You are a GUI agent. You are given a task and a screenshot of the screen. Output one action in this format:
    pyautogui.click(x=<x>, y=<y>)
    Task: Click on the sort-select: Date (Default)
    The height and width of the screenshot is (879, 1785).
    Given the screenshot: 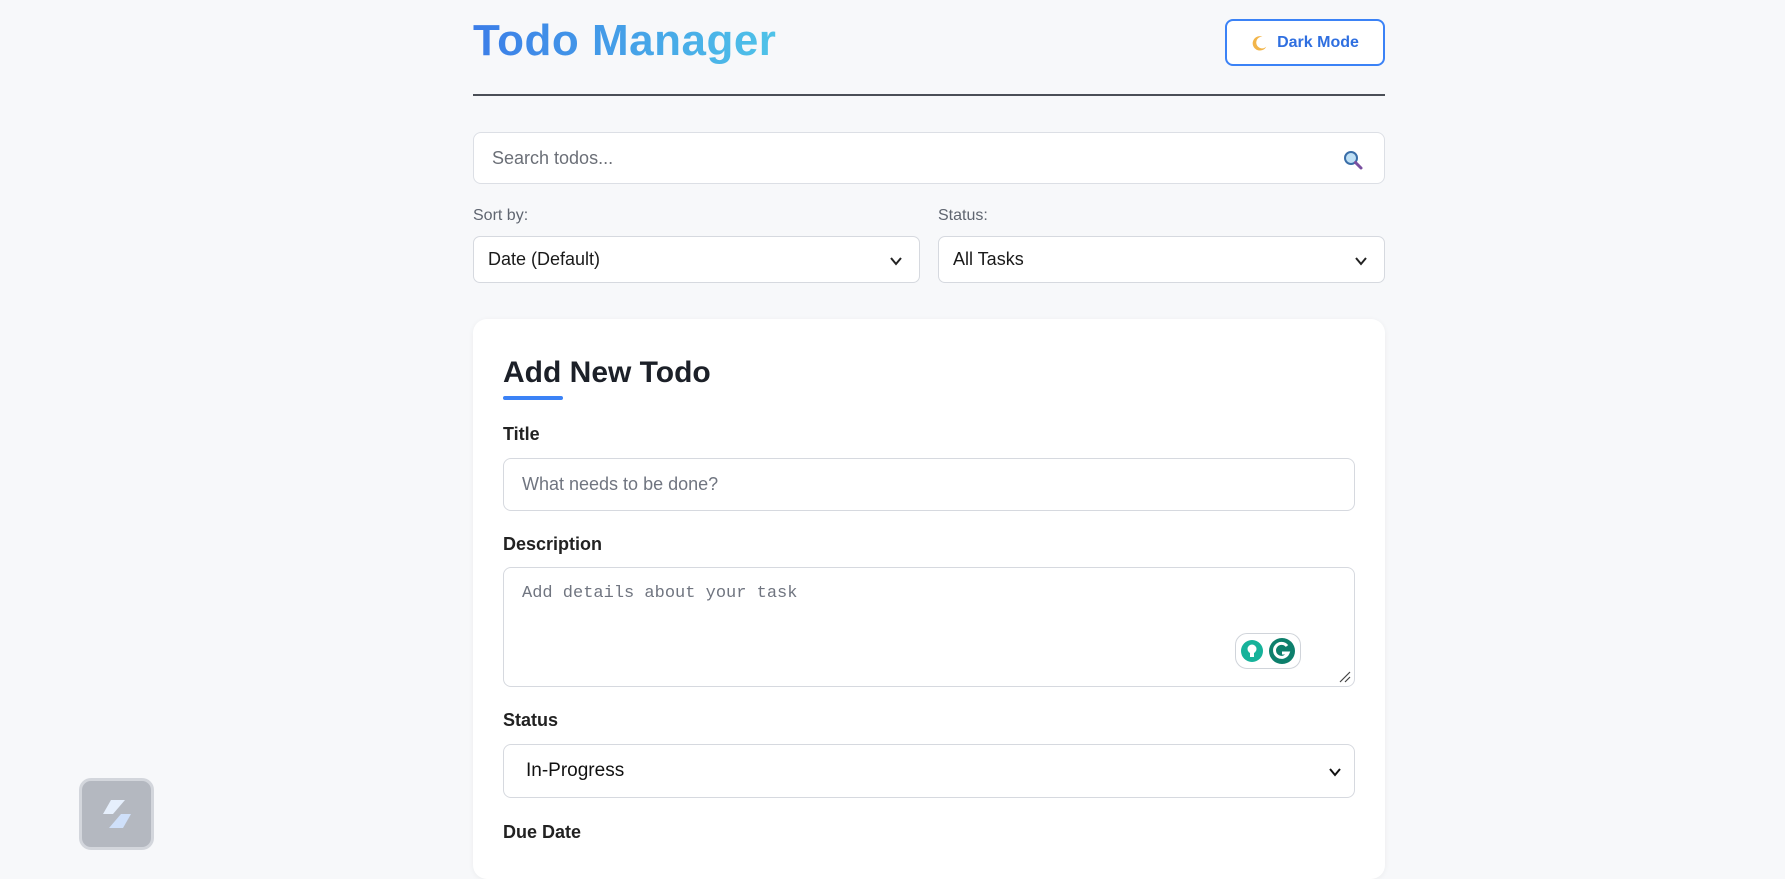 What is the action you would take?
    pyautogui.click(x=696, y=259)
    